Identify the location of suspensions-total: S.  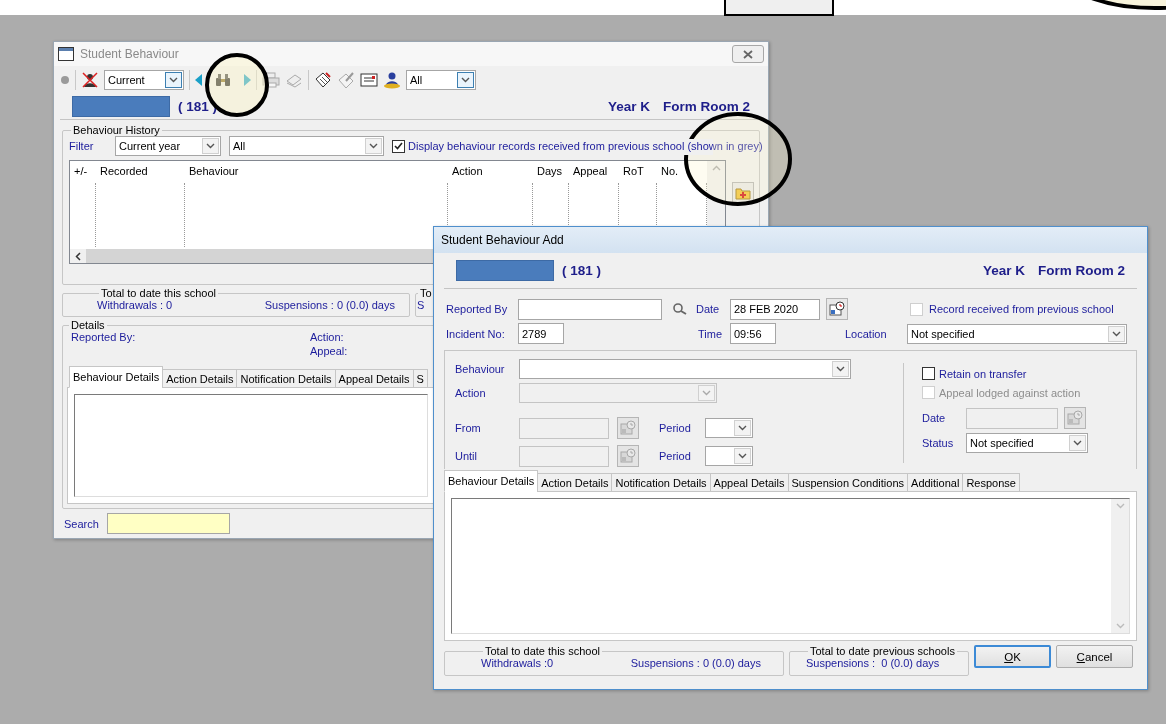
(421, 305).